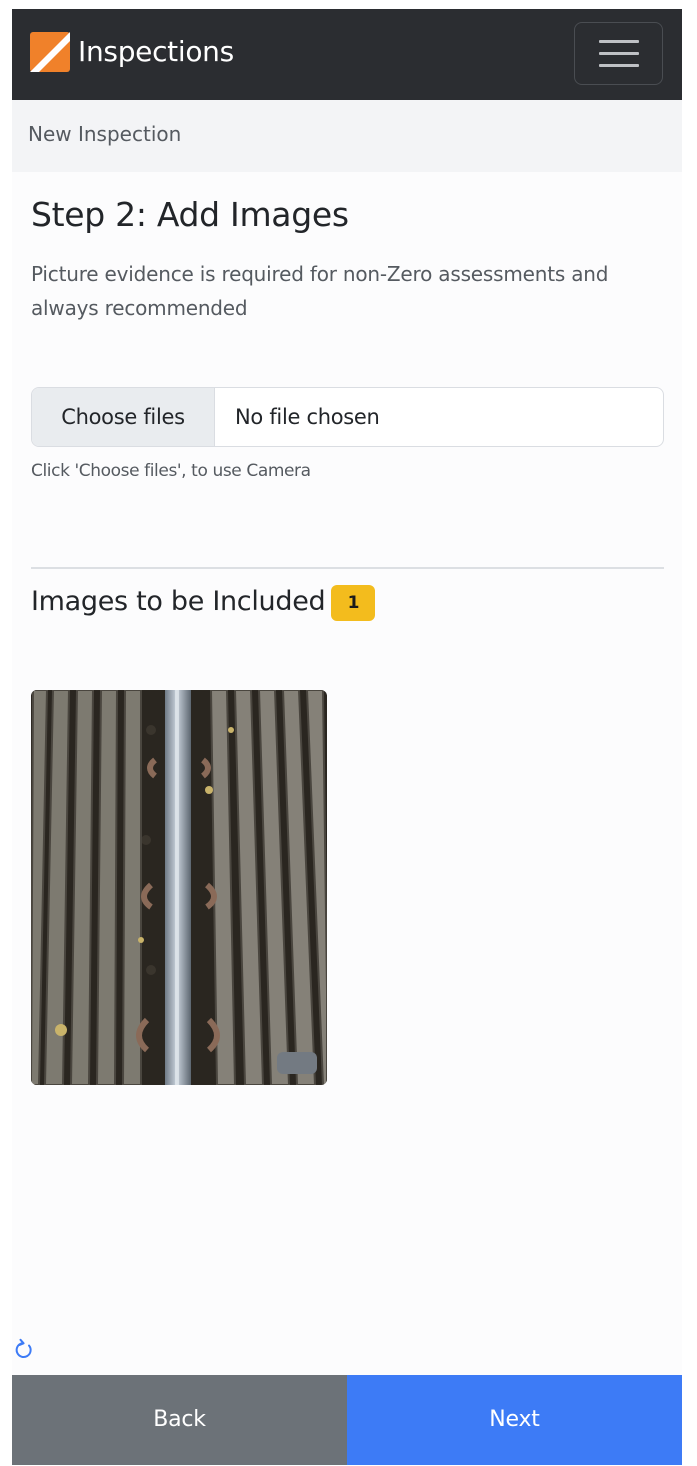 The height and width of the screenshot is (1466, 697). Describe the element at coordinates (178, 601) in the screenshot. I see `images-heading-label: Images to be Included` at that location.